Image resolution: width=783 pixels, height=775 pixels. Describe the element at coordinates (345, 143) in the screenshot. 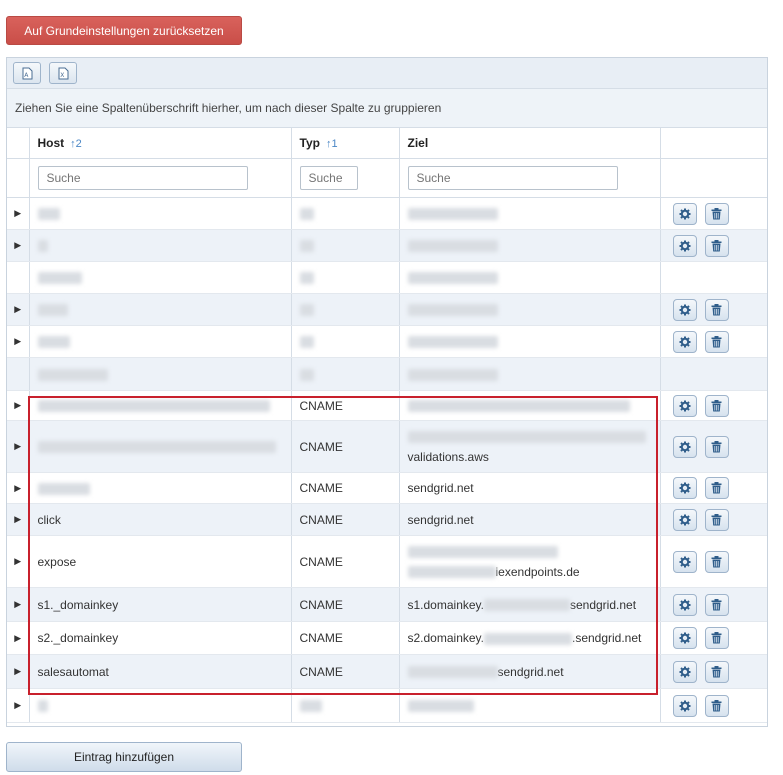

I see `column-header-typ: Typ ↑1` at that location.